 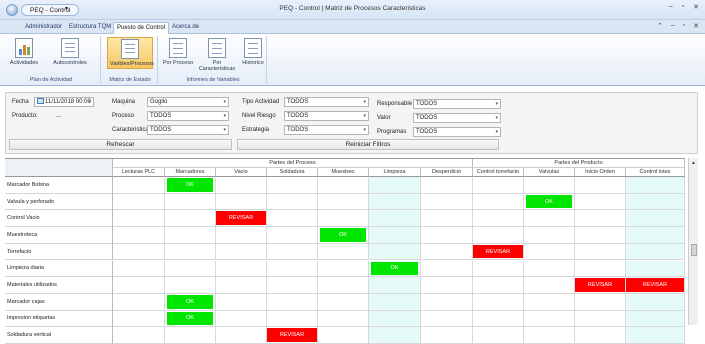 What do you see at coordinates (368, 144) in the screenshot?
I see `reiniciar-filtros-button: Reiniciar Filtros` at bounding box center [368, 144].